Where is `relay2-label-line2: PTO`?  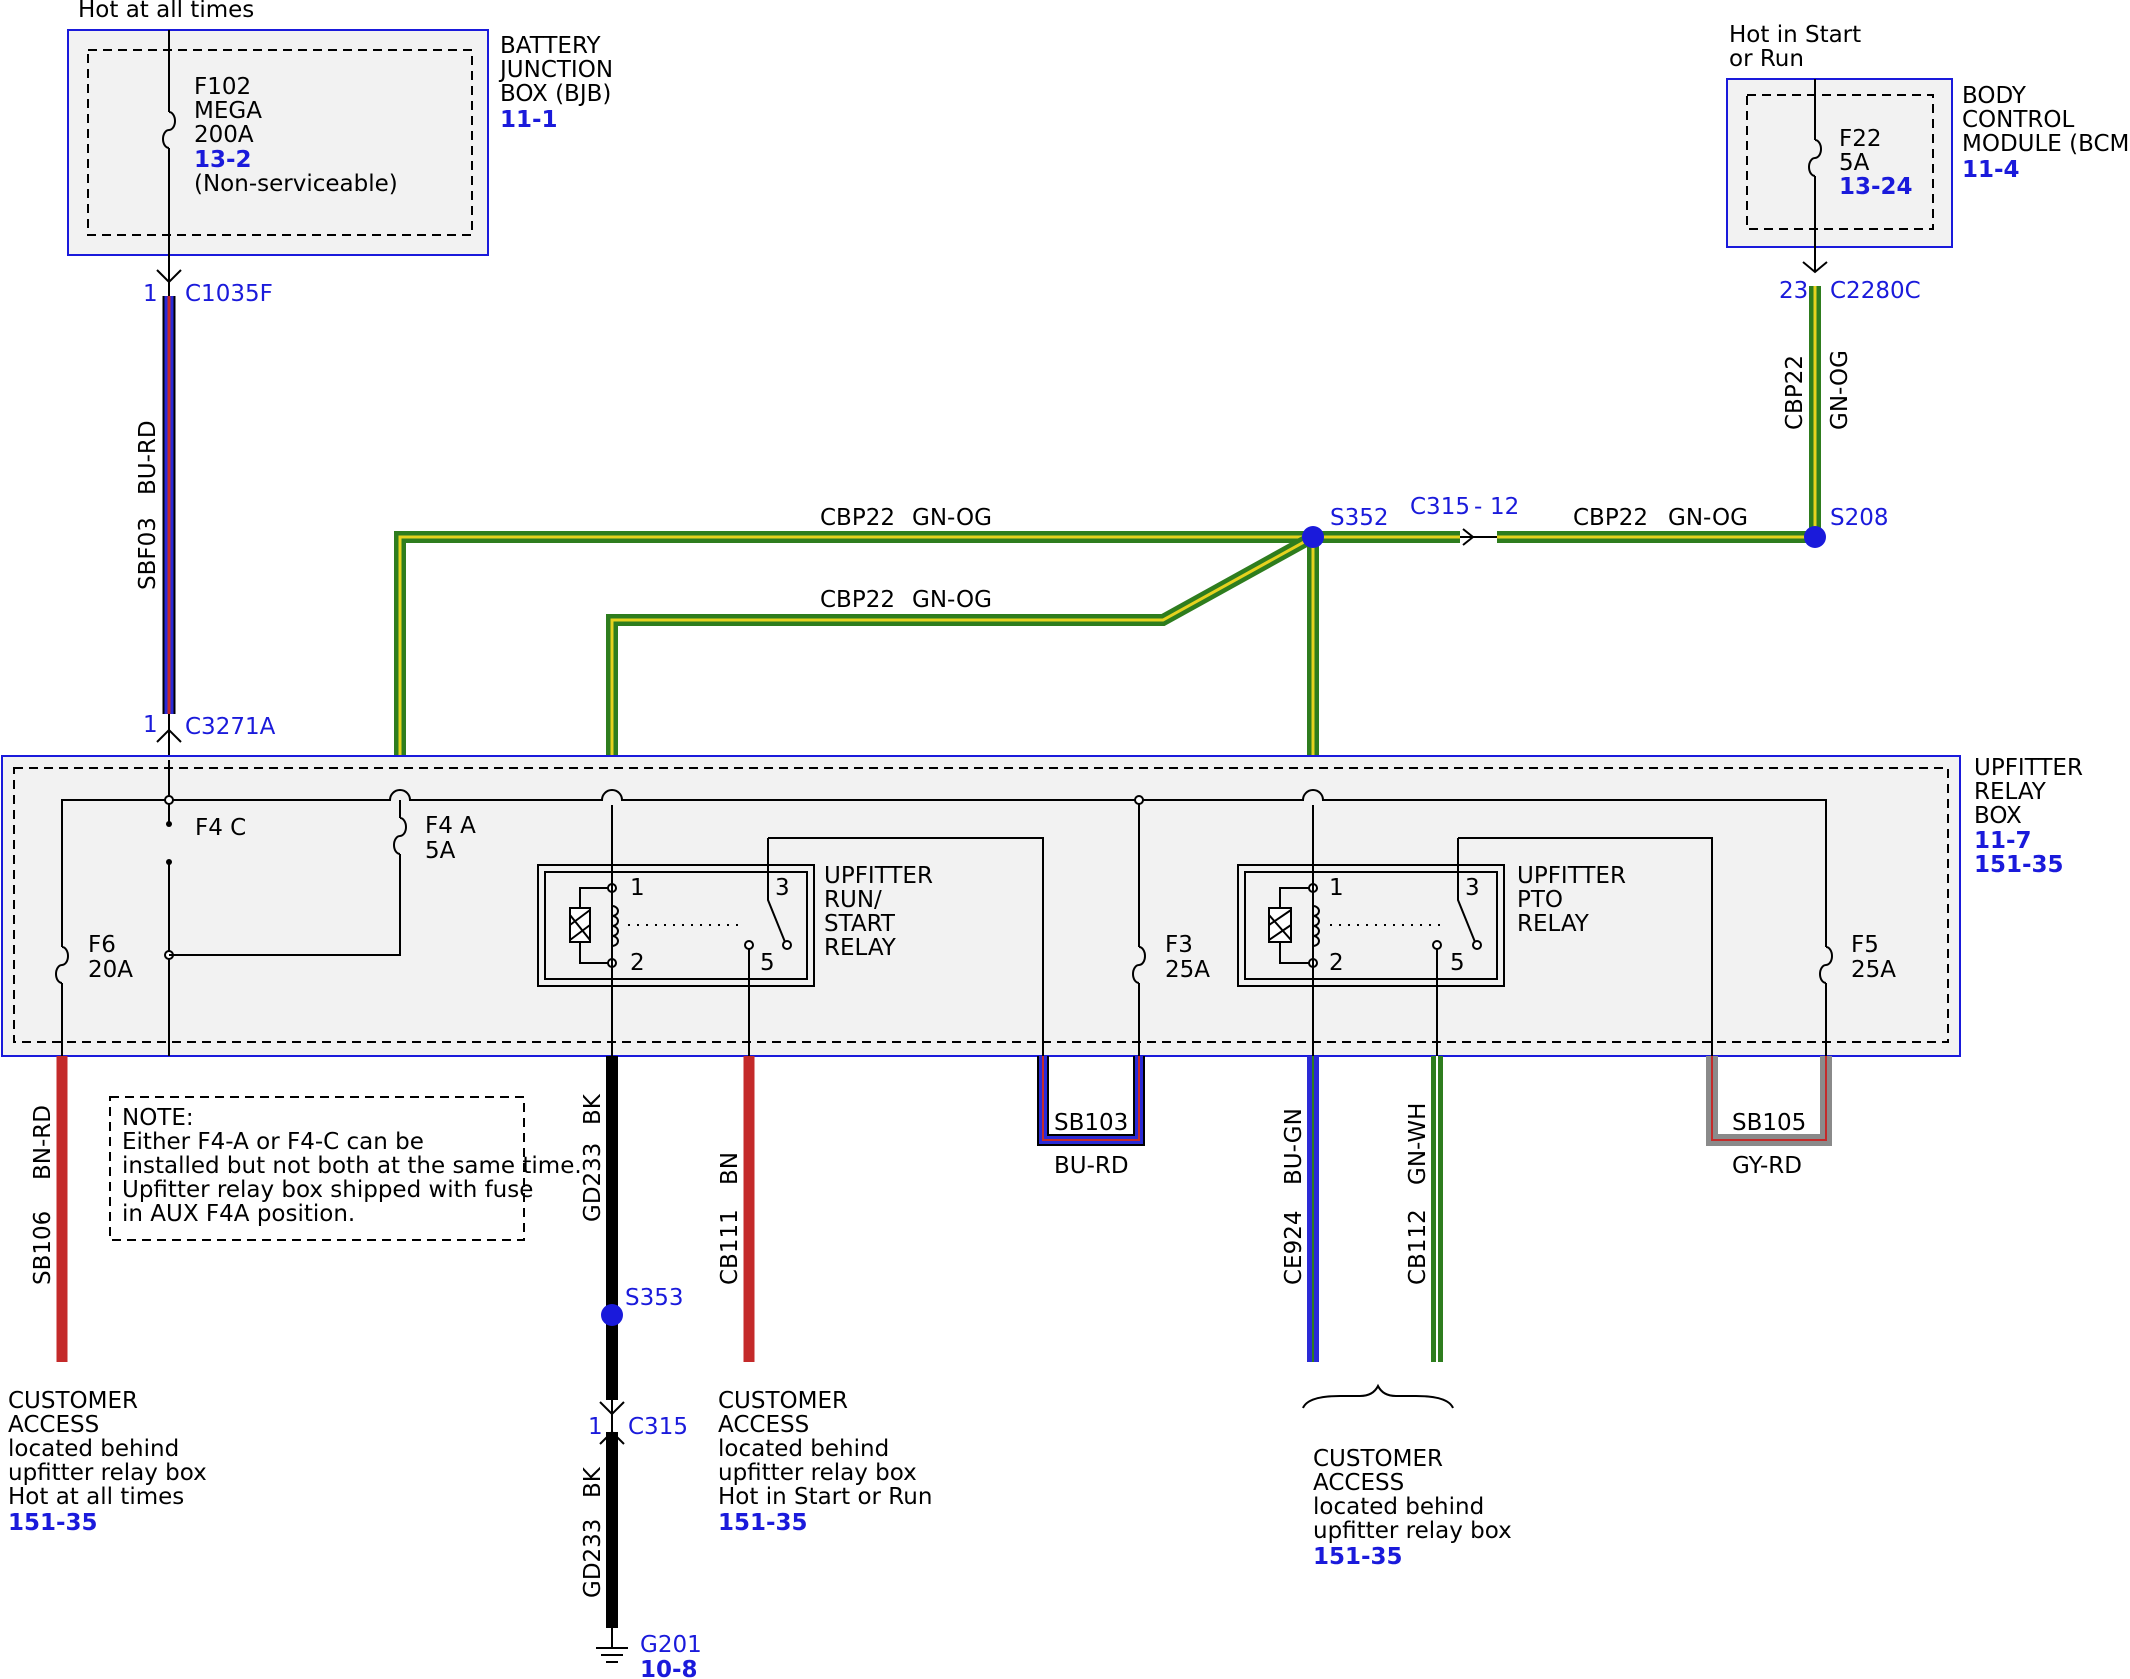
relay2-label-line2: PTO is located at coordinates (1540, 900).